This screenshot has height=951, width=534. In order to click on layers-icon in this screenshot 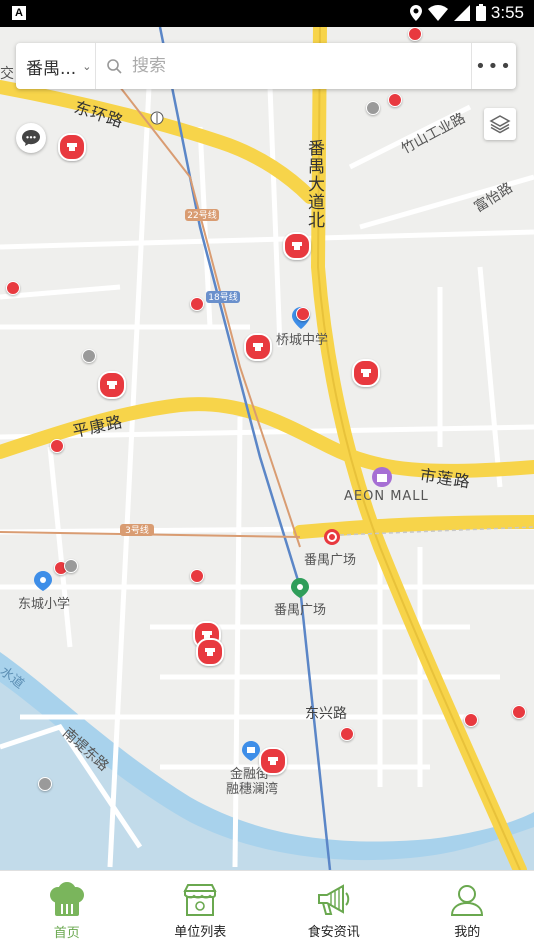, I will do `click(500, 124)`.